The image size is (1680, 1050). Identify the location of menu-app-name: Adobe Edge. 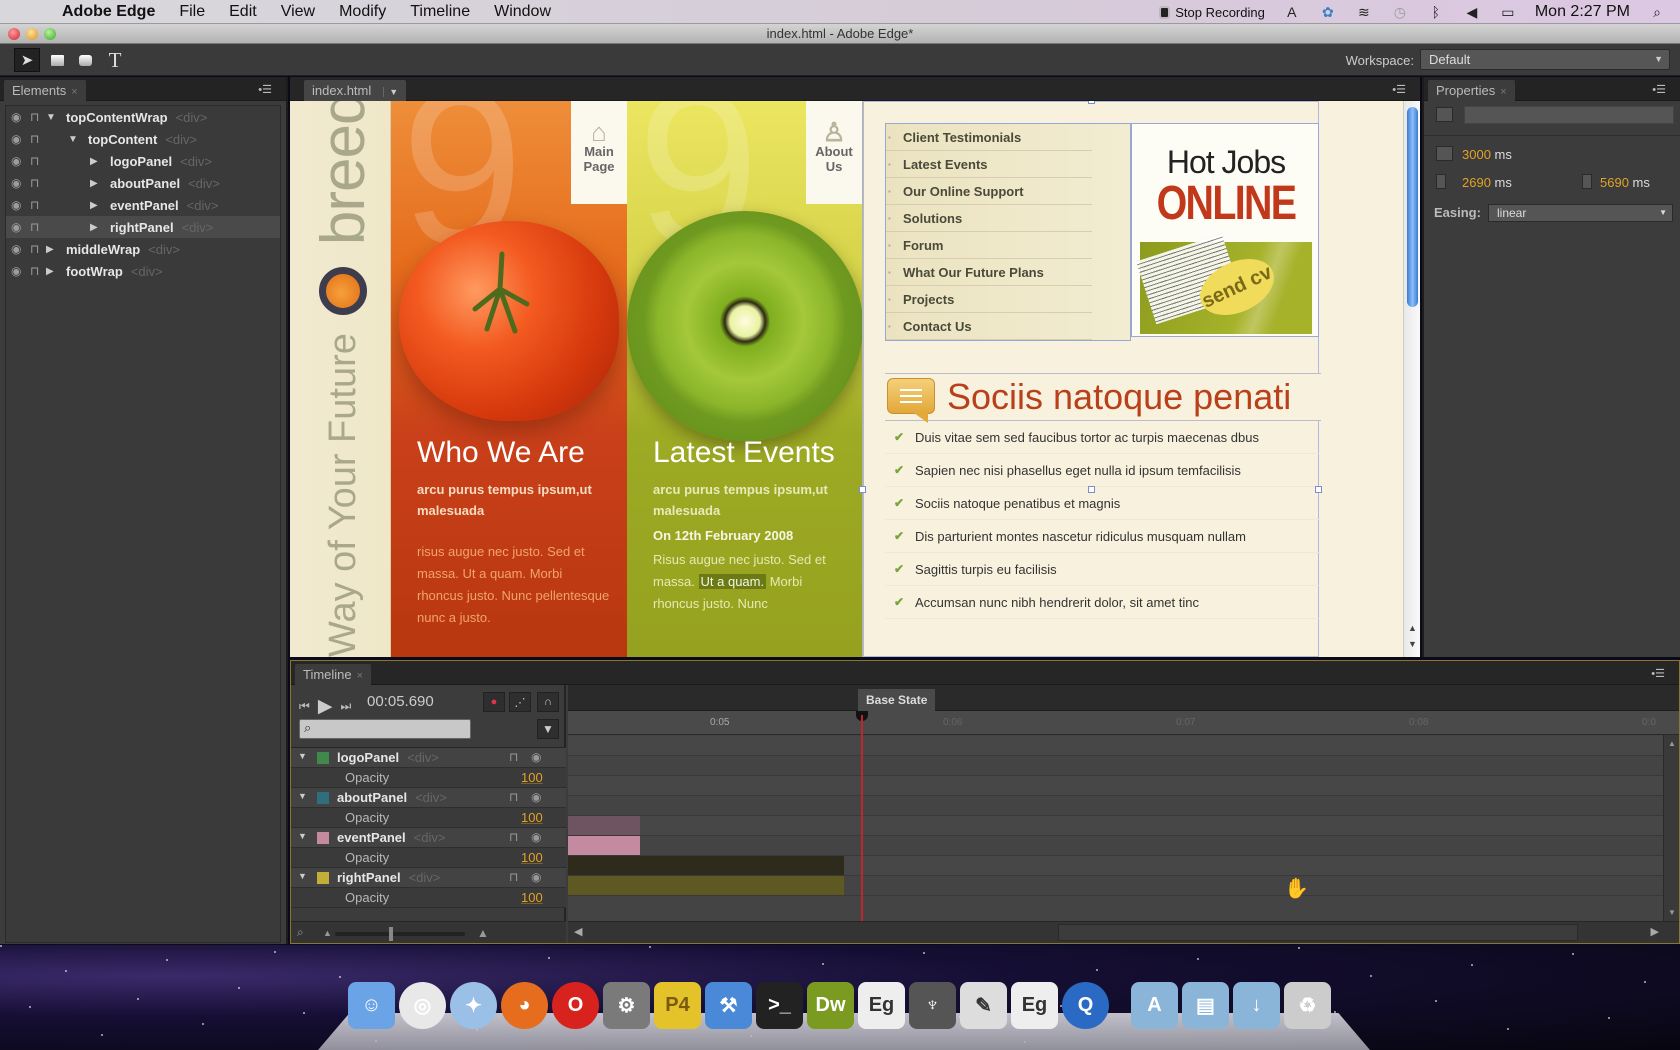
(108, 12).